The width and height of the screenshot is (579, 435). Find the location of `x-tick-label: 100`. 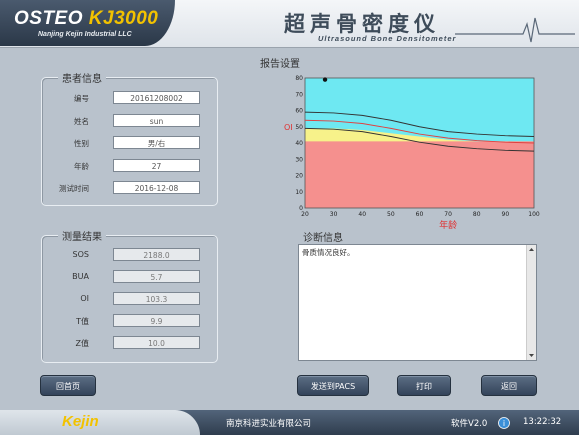

x-tick-label: 100 is located at coordinates (534, 214).